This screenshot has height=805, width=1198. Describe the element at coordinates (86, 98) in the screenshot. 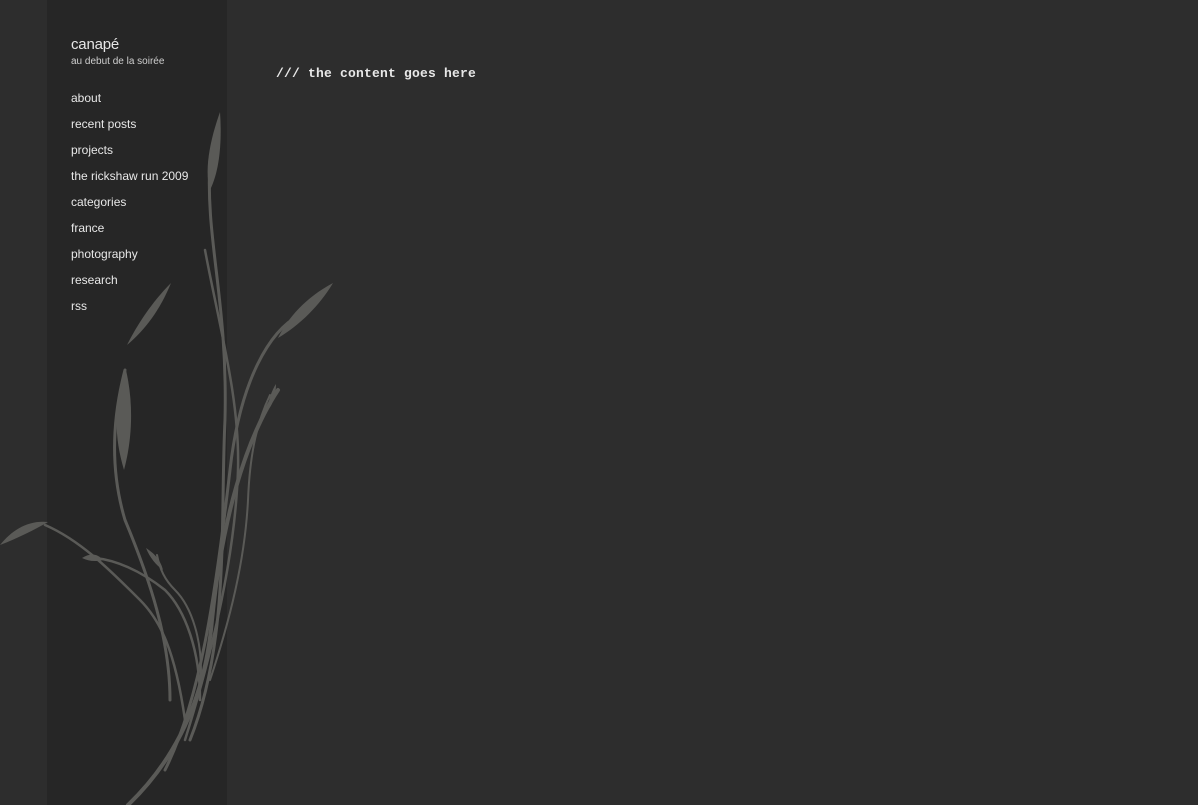

I see `nav-link-about: about` at that location.